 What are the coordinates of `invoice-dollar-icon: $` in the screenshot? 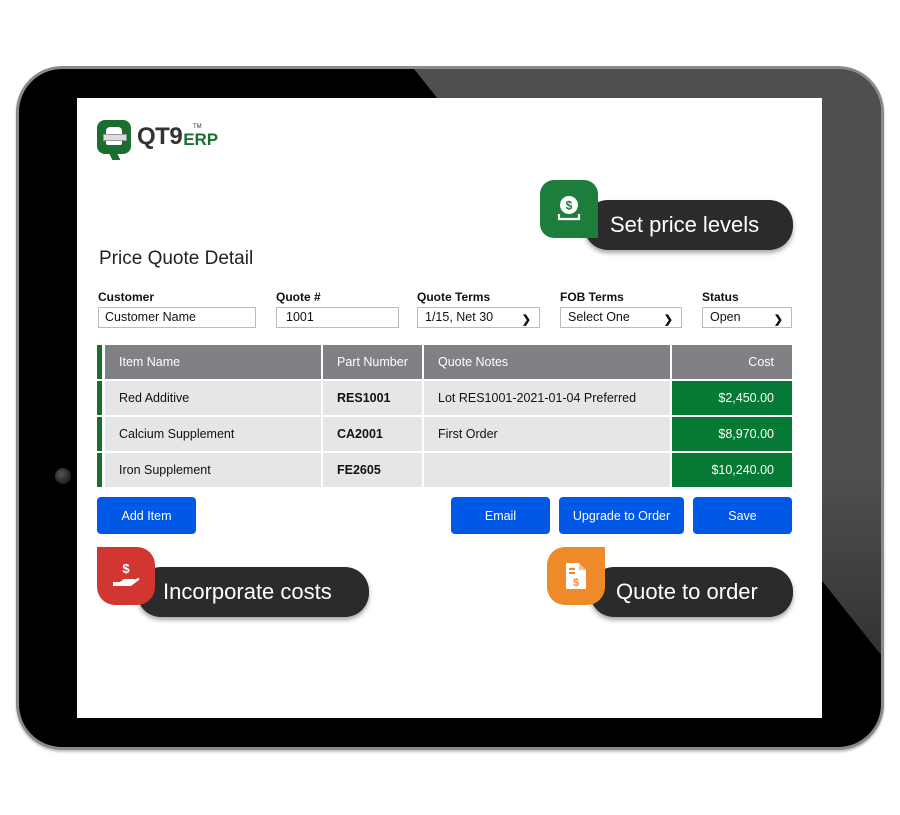 It's located at (576, 576).